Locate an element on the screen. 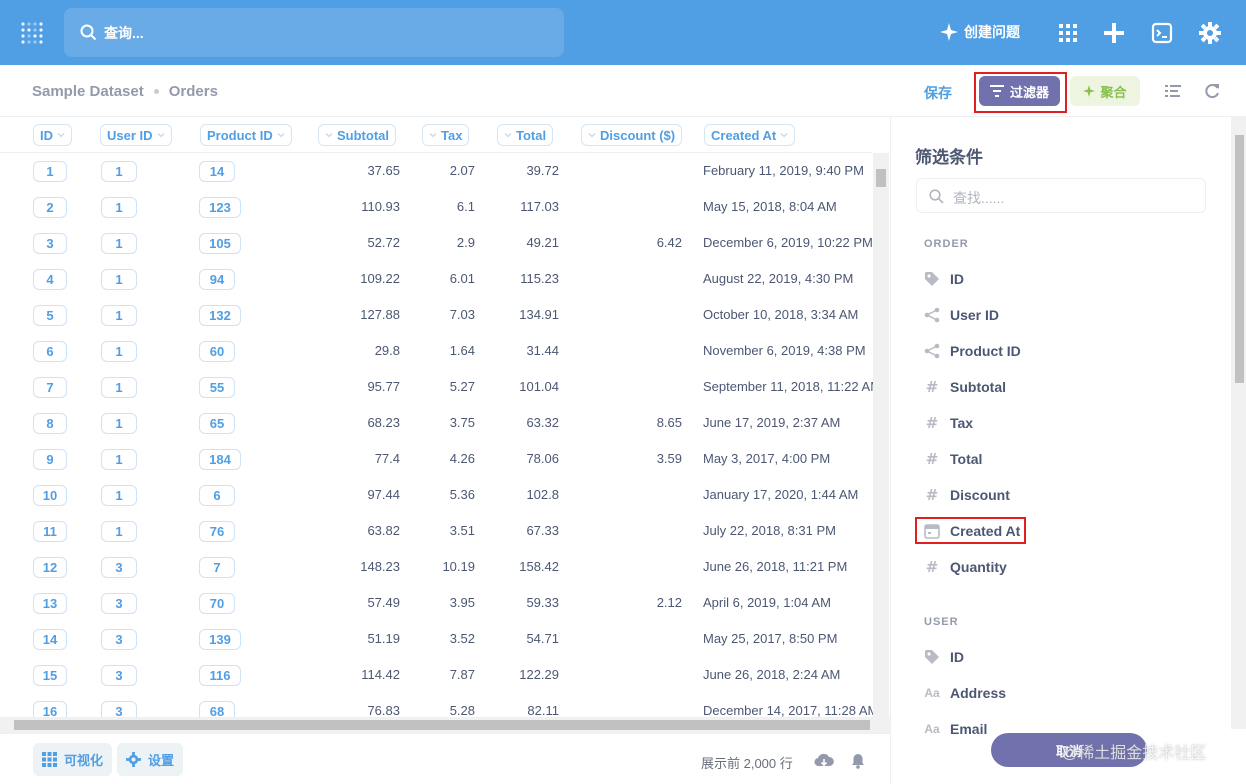 Image resolution: width=1246 pixels, height=784 pixels. column-item-user-id: ID is located at coordinates (1063, 657).